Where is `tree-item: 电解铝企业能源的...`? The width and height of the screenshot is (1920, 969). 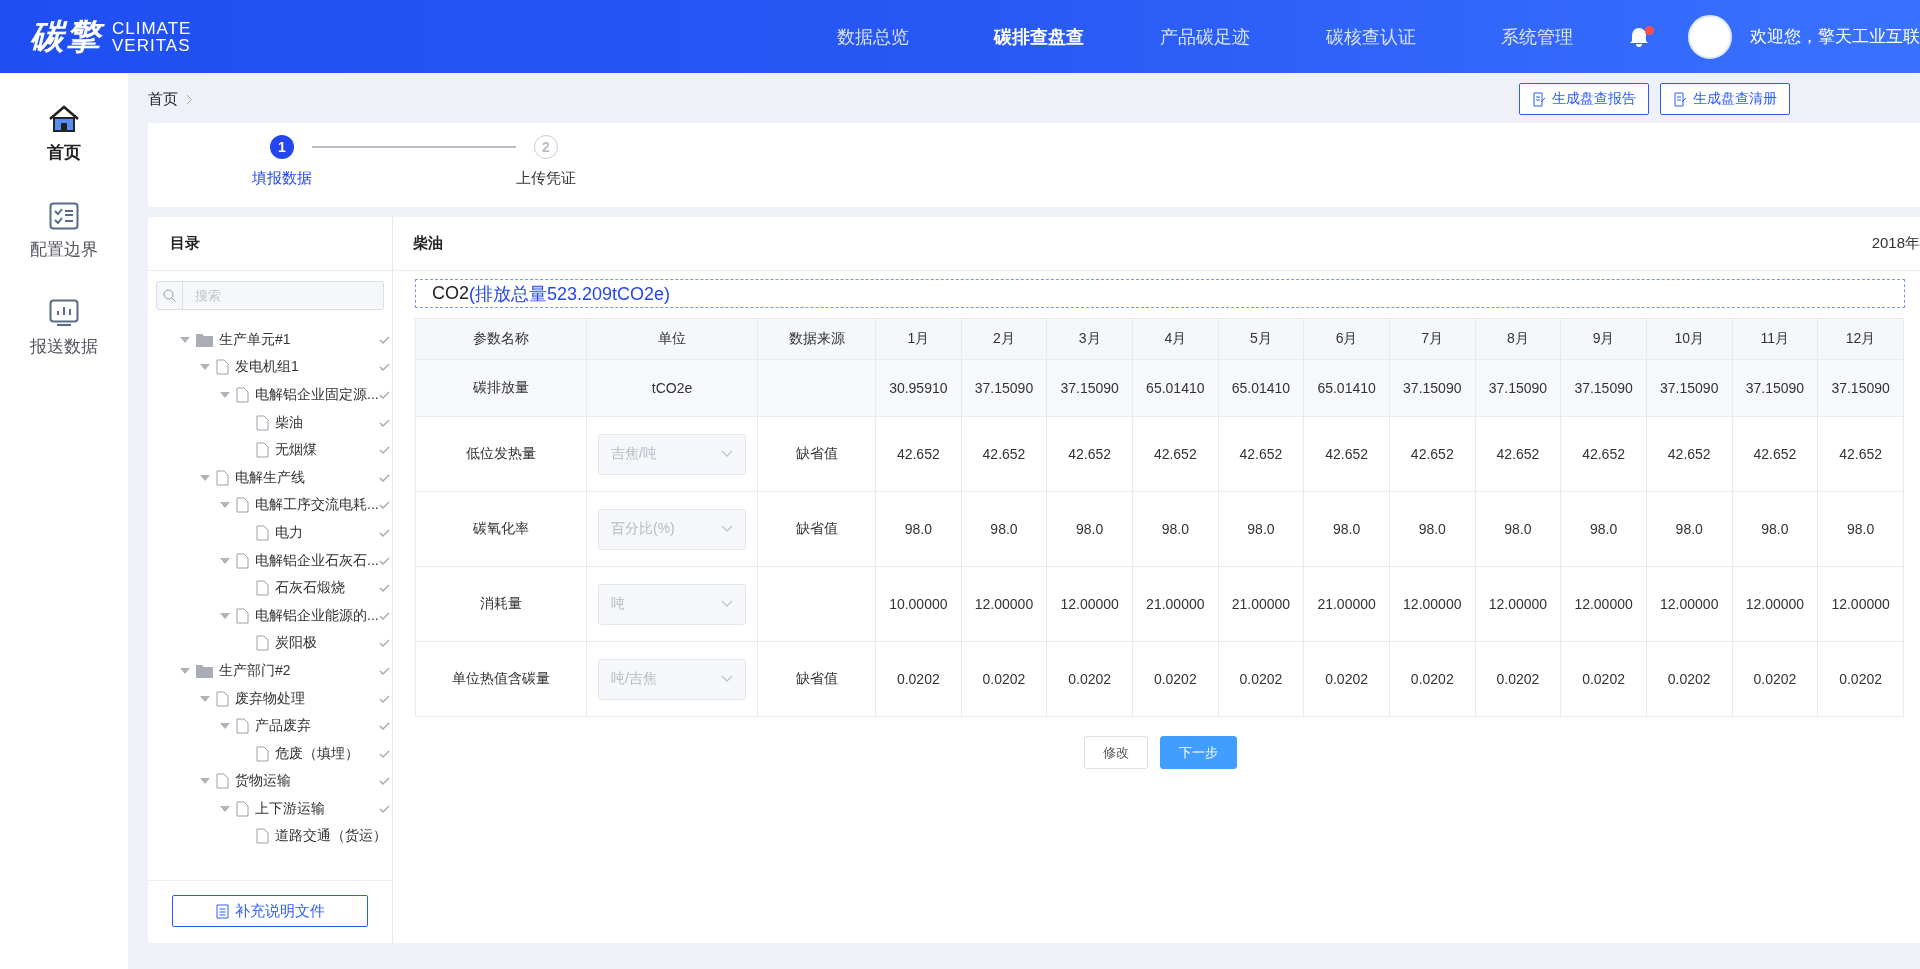
tree-item: 电解铝企业能源的... is located at coordinates (317, 615).